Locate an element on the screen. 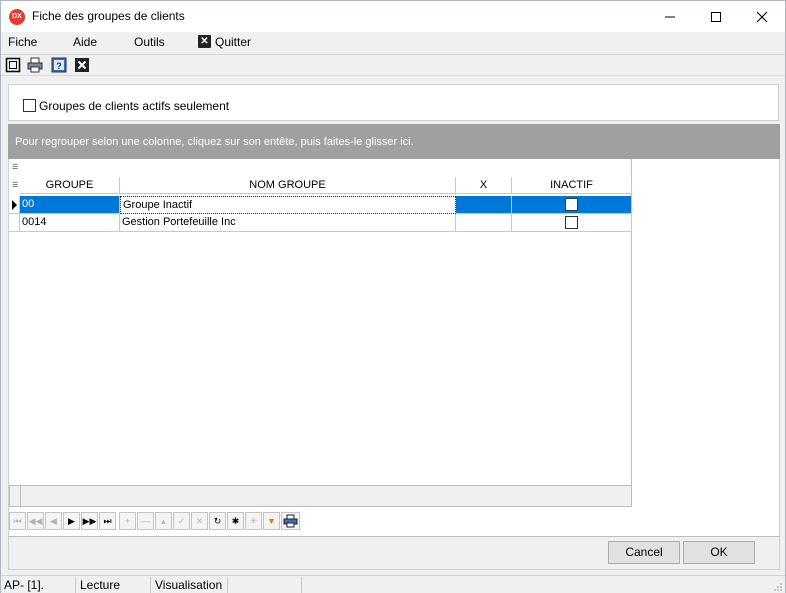 The width and height of the screenshot is (786, 593). ok-button: OK is located at coordinates (719, 552).